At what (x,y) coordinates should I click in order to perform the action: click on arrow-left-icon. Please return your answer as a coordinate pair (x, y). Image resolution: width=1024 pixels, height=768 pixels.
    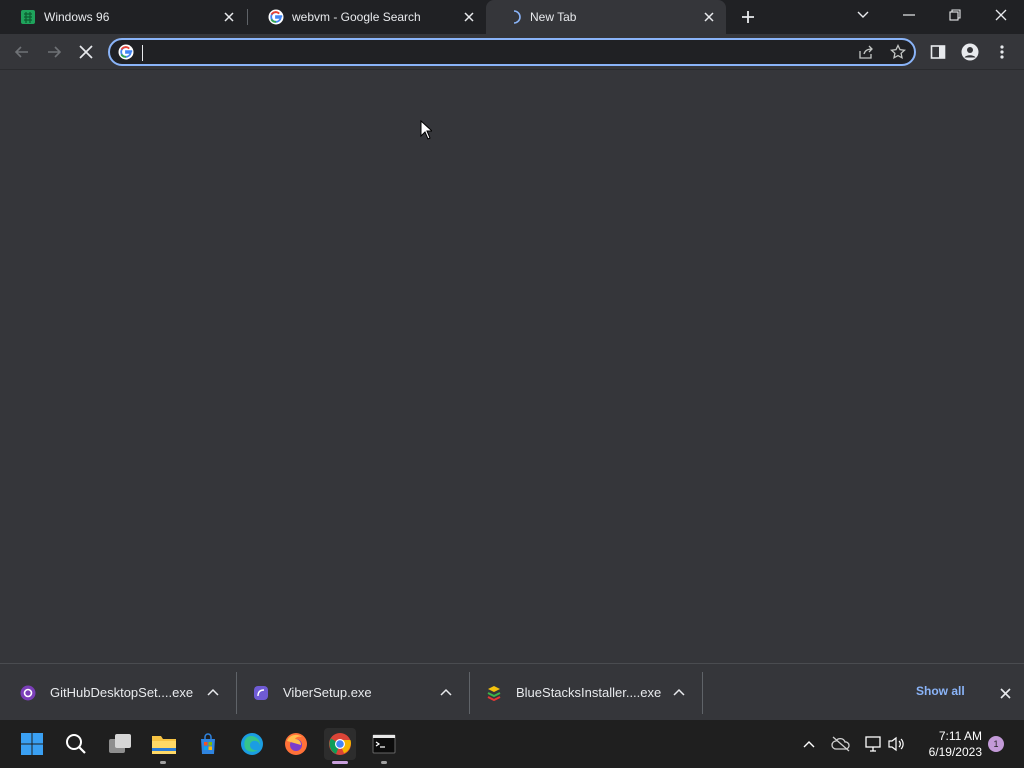
    Looking at the image, I should click on (21, 52).